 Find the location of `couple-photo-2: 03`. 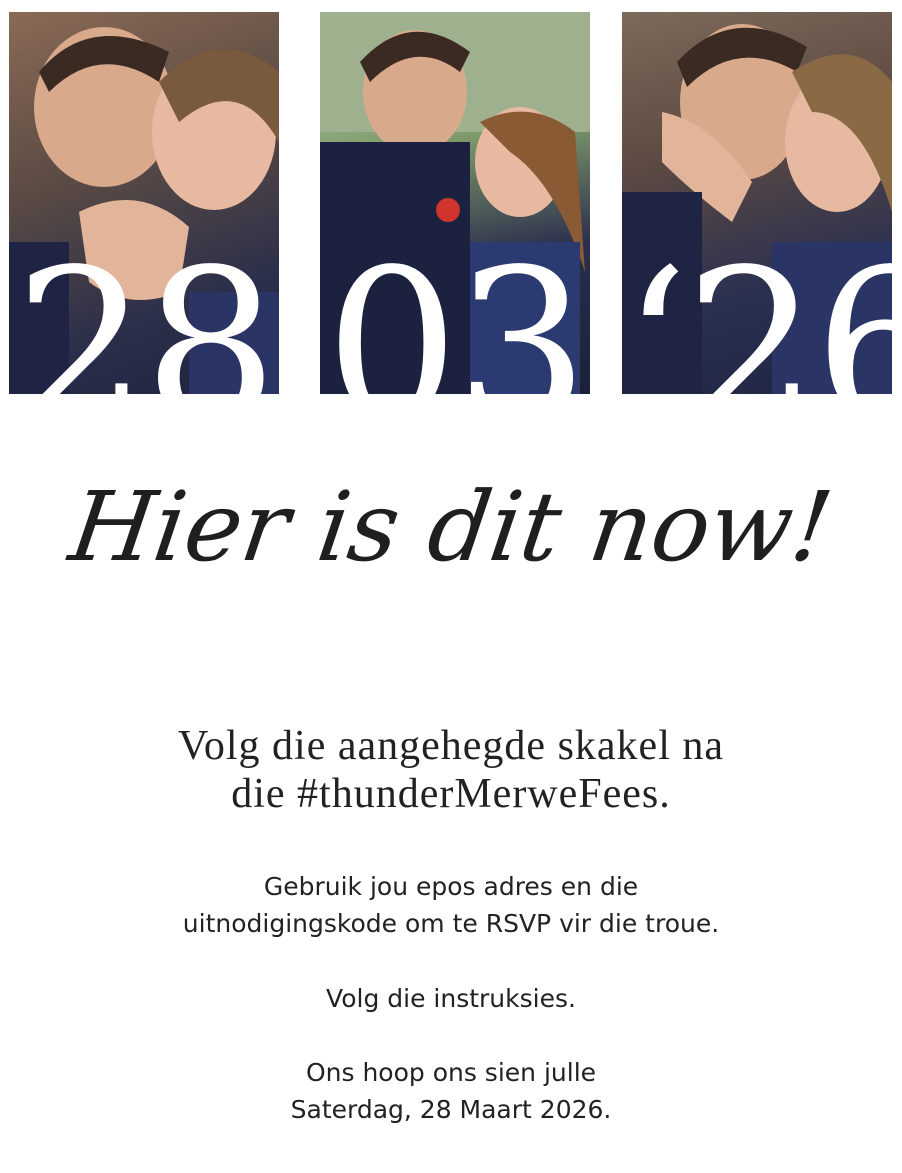

couple-photo-2: 03 is located at coordinates (455, 203).